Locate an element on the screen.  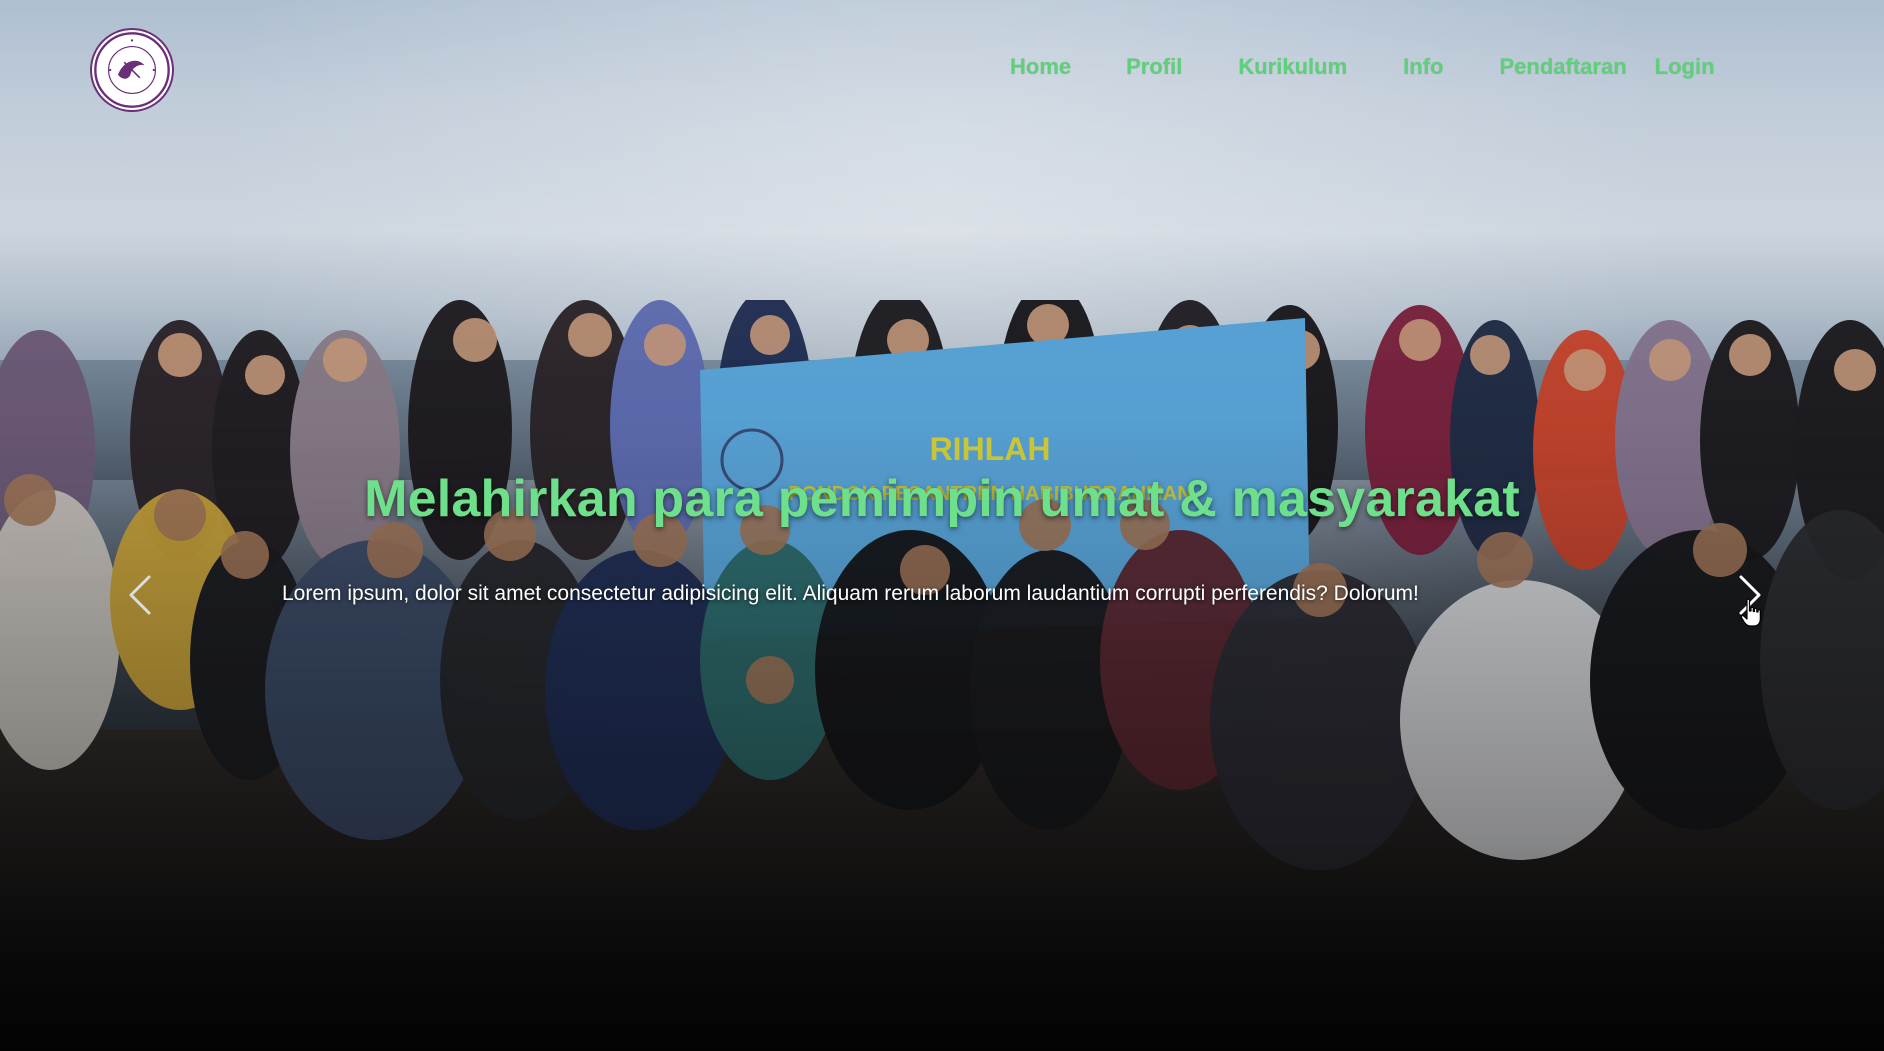
nav-info: Info is located at coordinates (1423, 67).